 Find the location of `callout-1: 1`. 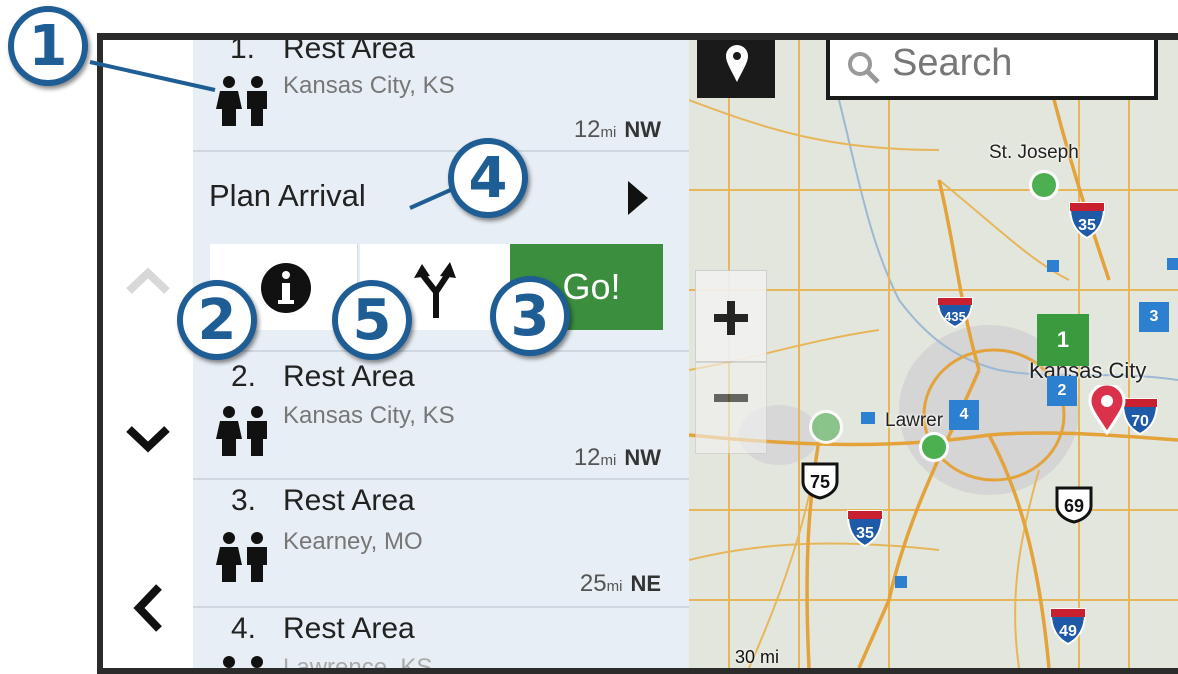

callout-1: 1 is located at coordinates (48, 46).